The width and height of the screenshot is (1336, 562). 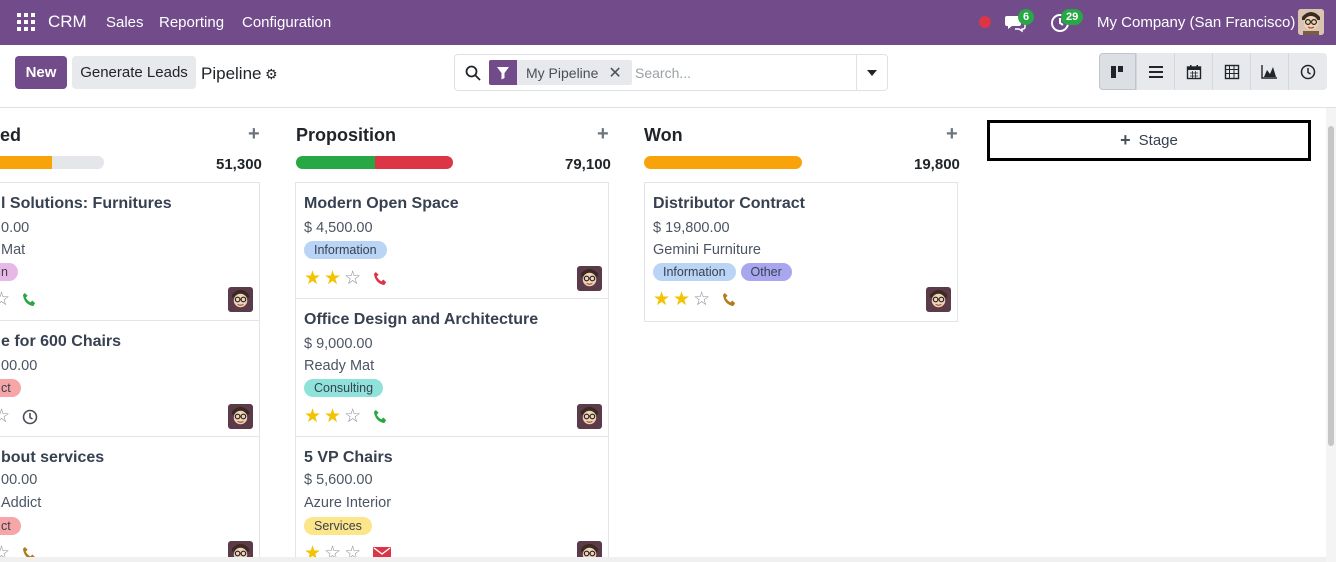 I want to click on recording-indicator-icon, so click(x=985, y=22).